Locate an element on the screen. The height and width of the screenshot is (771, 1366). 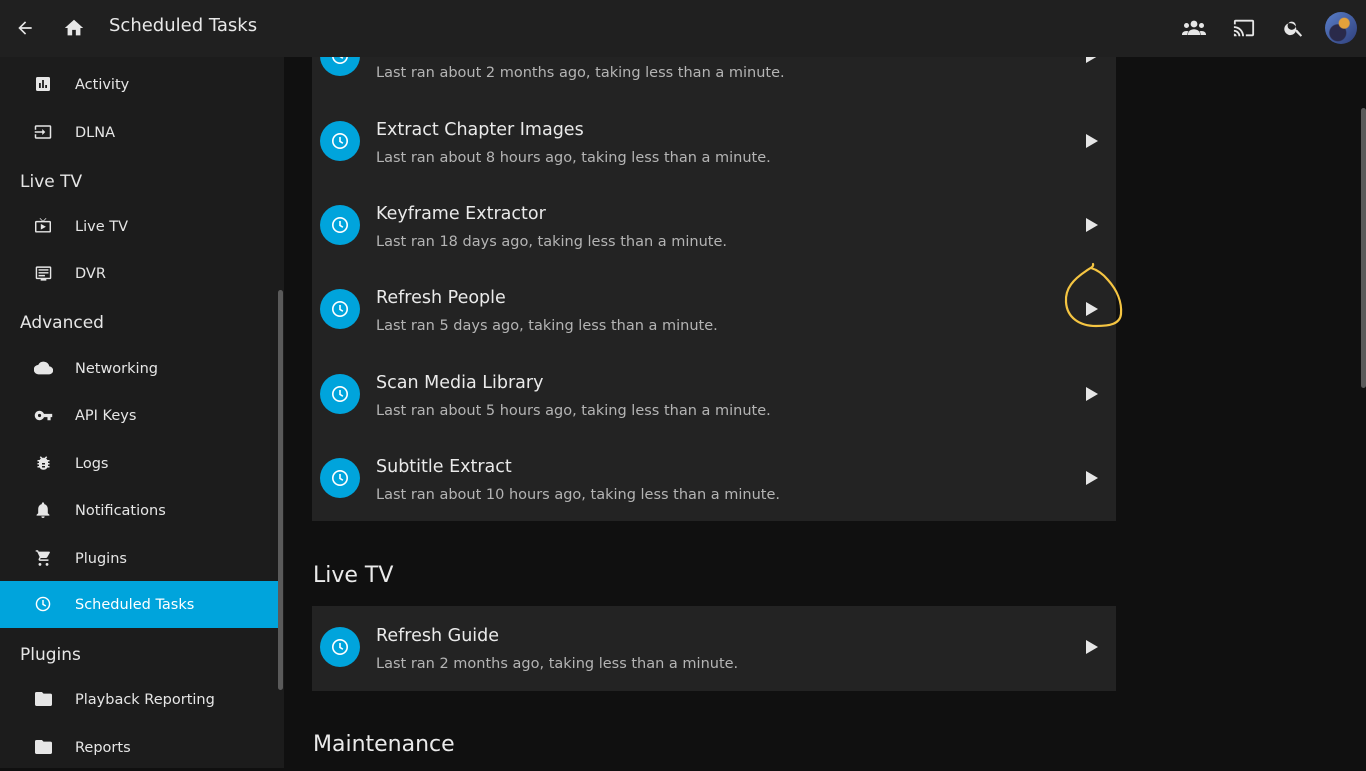
sidebar-section-live-tv: Live TV is located at coordinates (51, 182).